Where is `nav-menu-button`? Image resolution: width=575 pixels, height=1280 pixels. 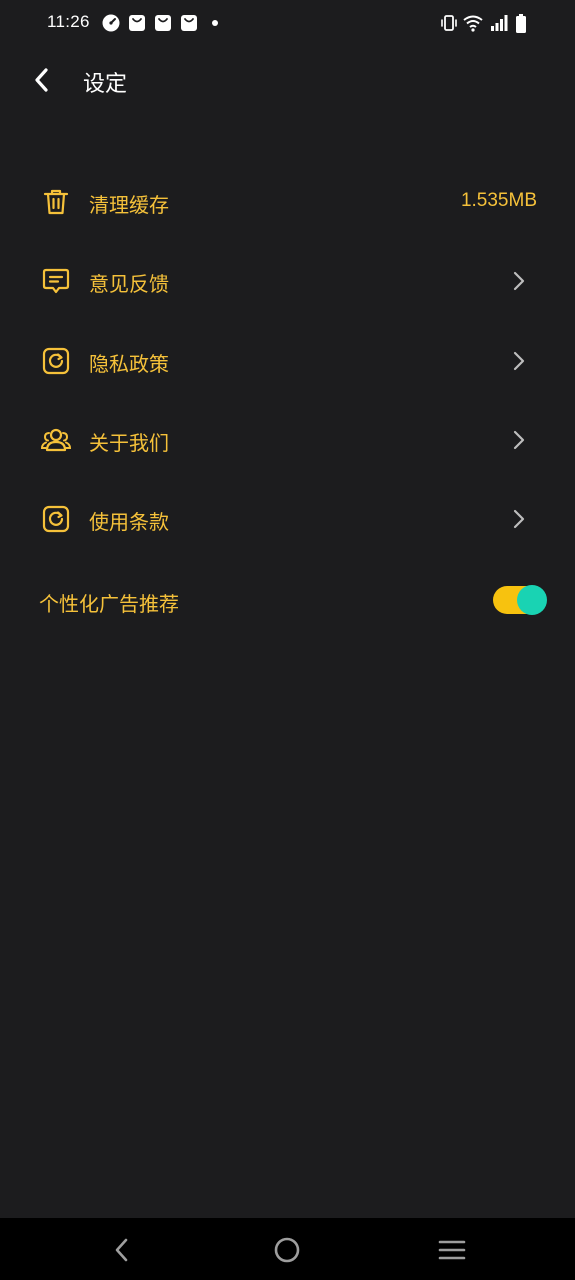
nav-menu-button is located at coordinates (452, 1250).